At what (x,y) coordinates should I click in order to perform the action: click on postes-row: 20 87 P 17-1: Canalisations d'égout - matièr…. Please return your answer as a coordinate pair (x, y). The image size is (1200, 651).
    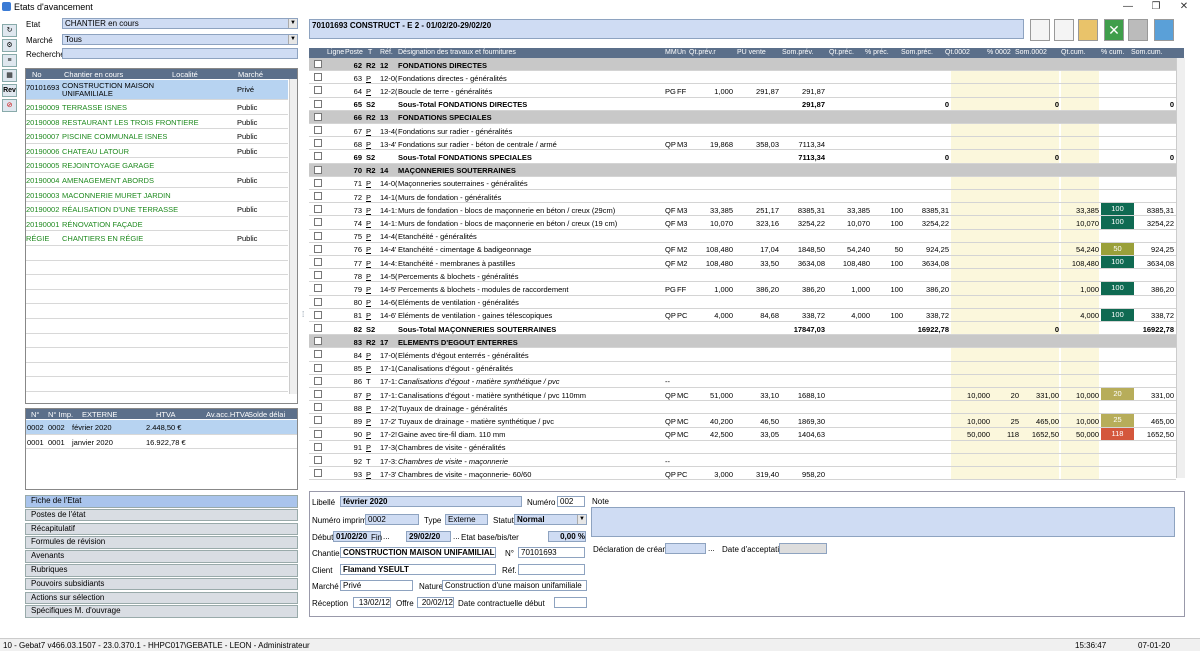
    Looking at the image, I should click on (742, 395).